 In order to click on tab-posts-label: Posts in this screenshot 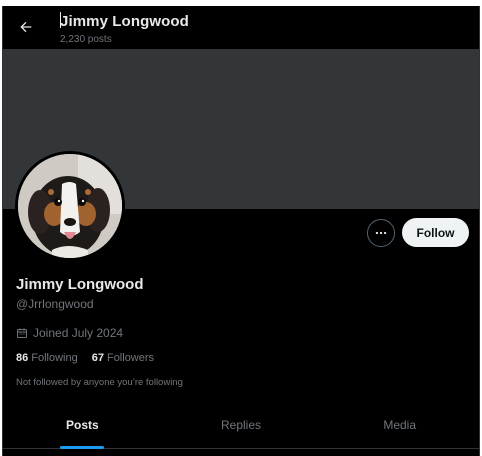, I will do `click(82, 425)`.